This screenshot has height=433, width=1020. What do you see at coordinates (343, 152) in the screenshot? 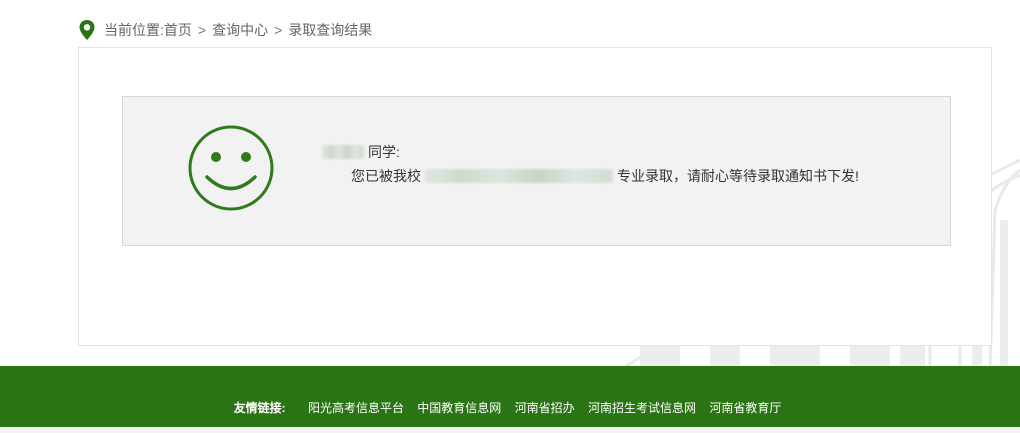
I see `student-name-redacted` at bounding box center [343, 152].